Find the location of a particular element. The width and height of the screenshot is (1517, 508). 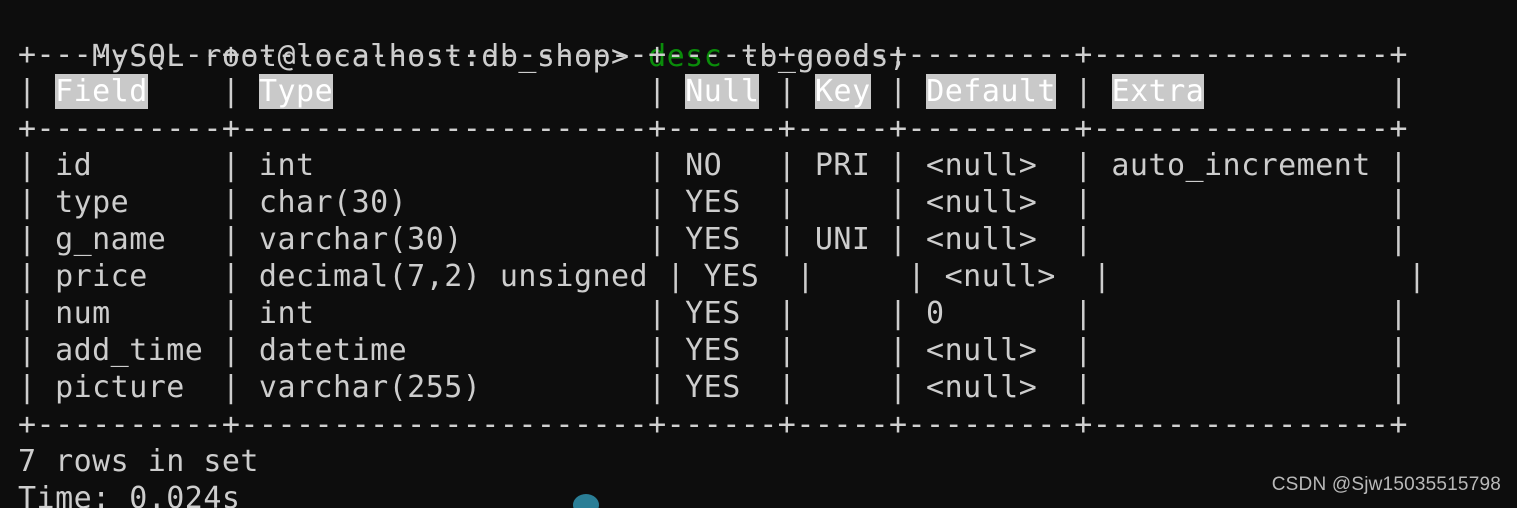

table-header-cell-type: Type is located at coordinates (296, 91).